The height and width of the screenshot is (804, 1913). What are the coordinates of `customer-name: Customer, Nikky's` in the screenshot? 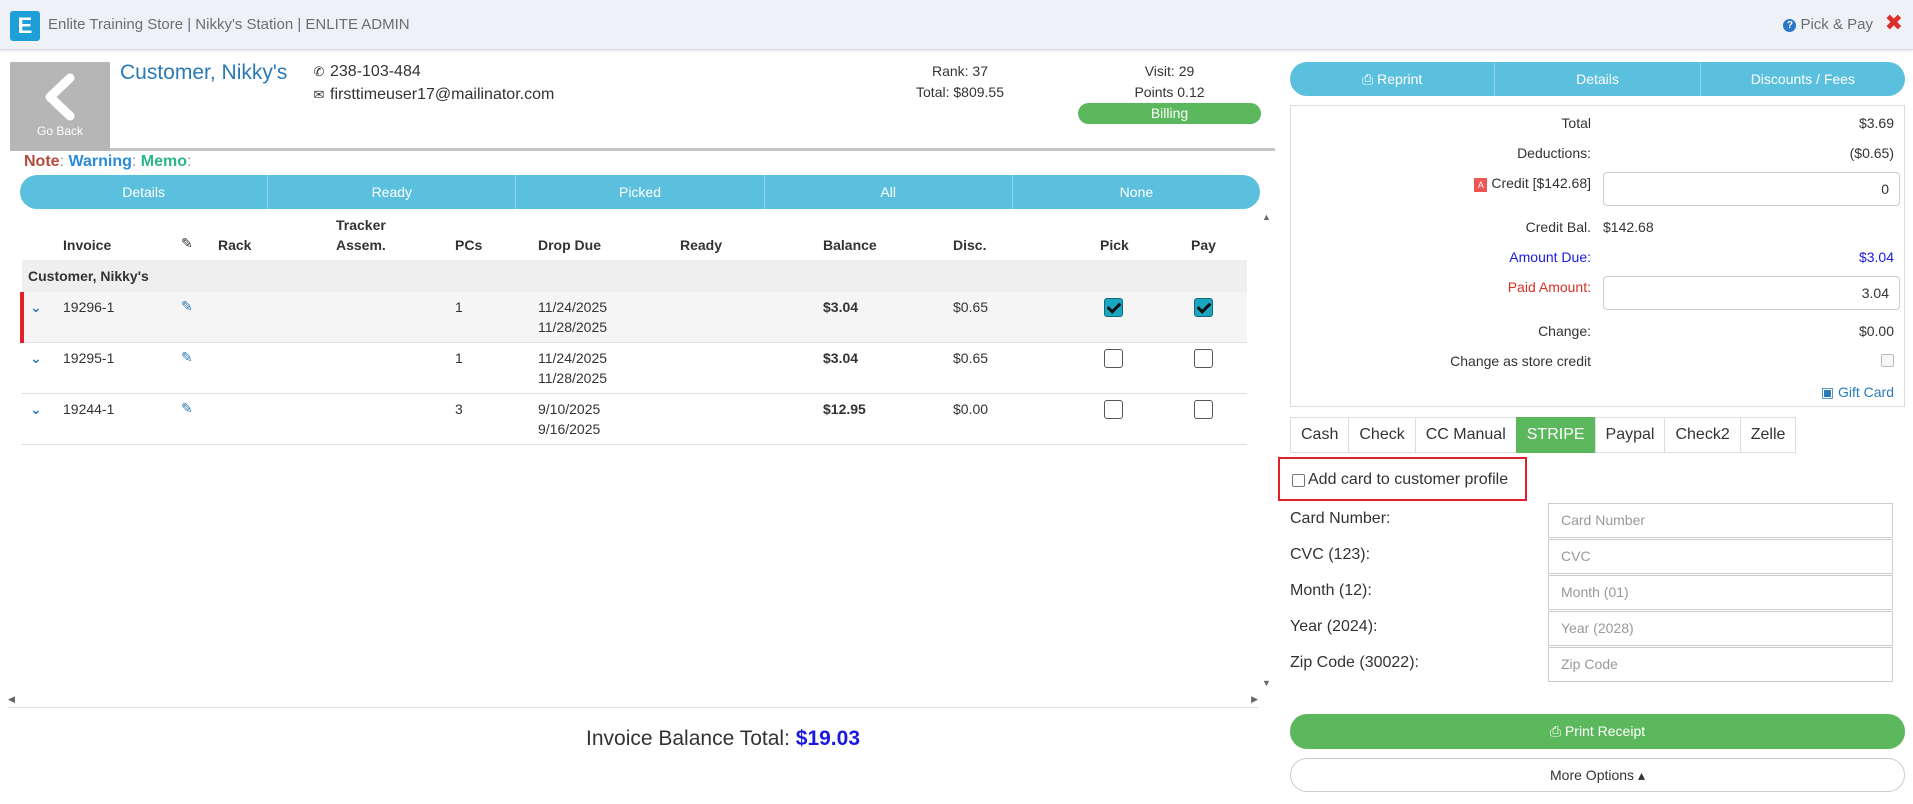 It's located at (203, 73).